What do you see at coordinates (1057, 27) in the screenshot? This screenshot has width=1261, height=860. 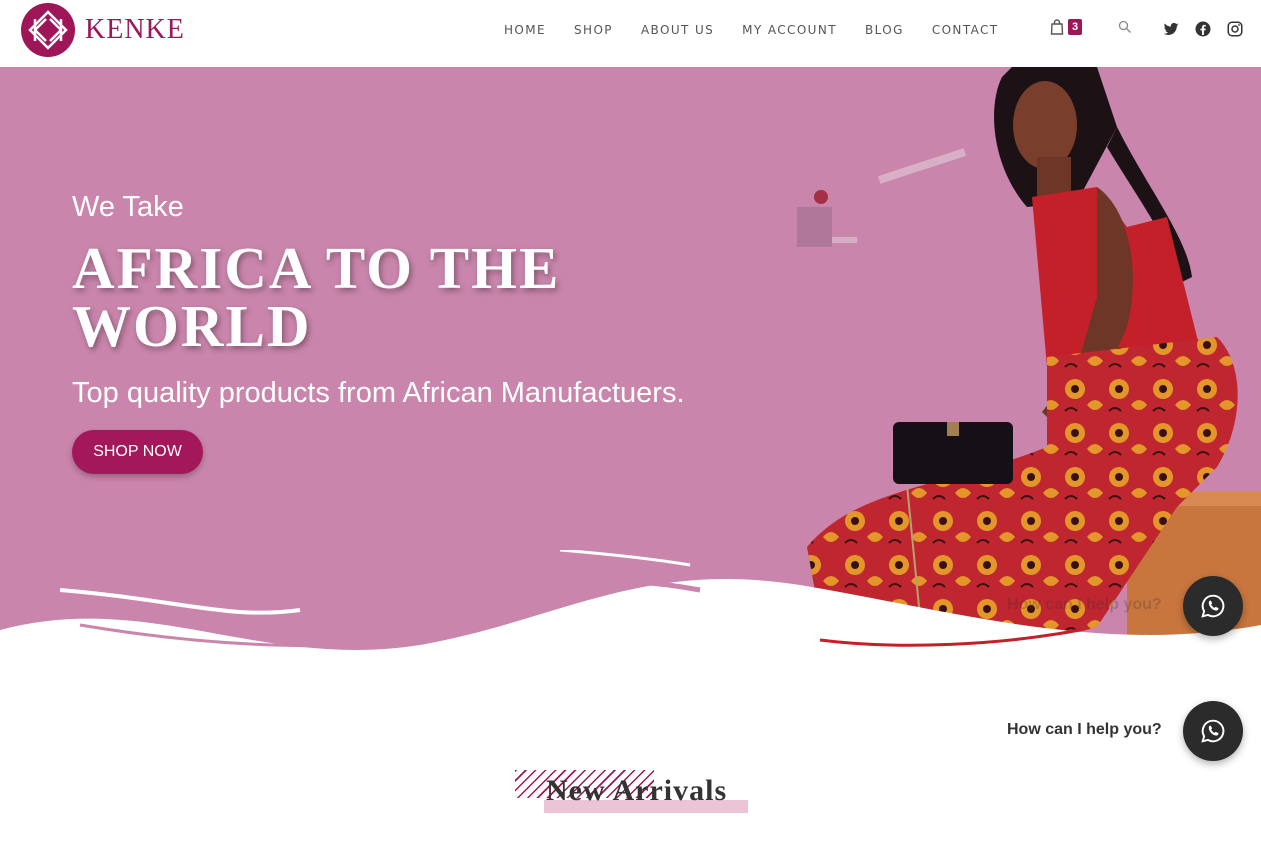 I see `shopping-bag-icon` at bounding box center [1057, 27].